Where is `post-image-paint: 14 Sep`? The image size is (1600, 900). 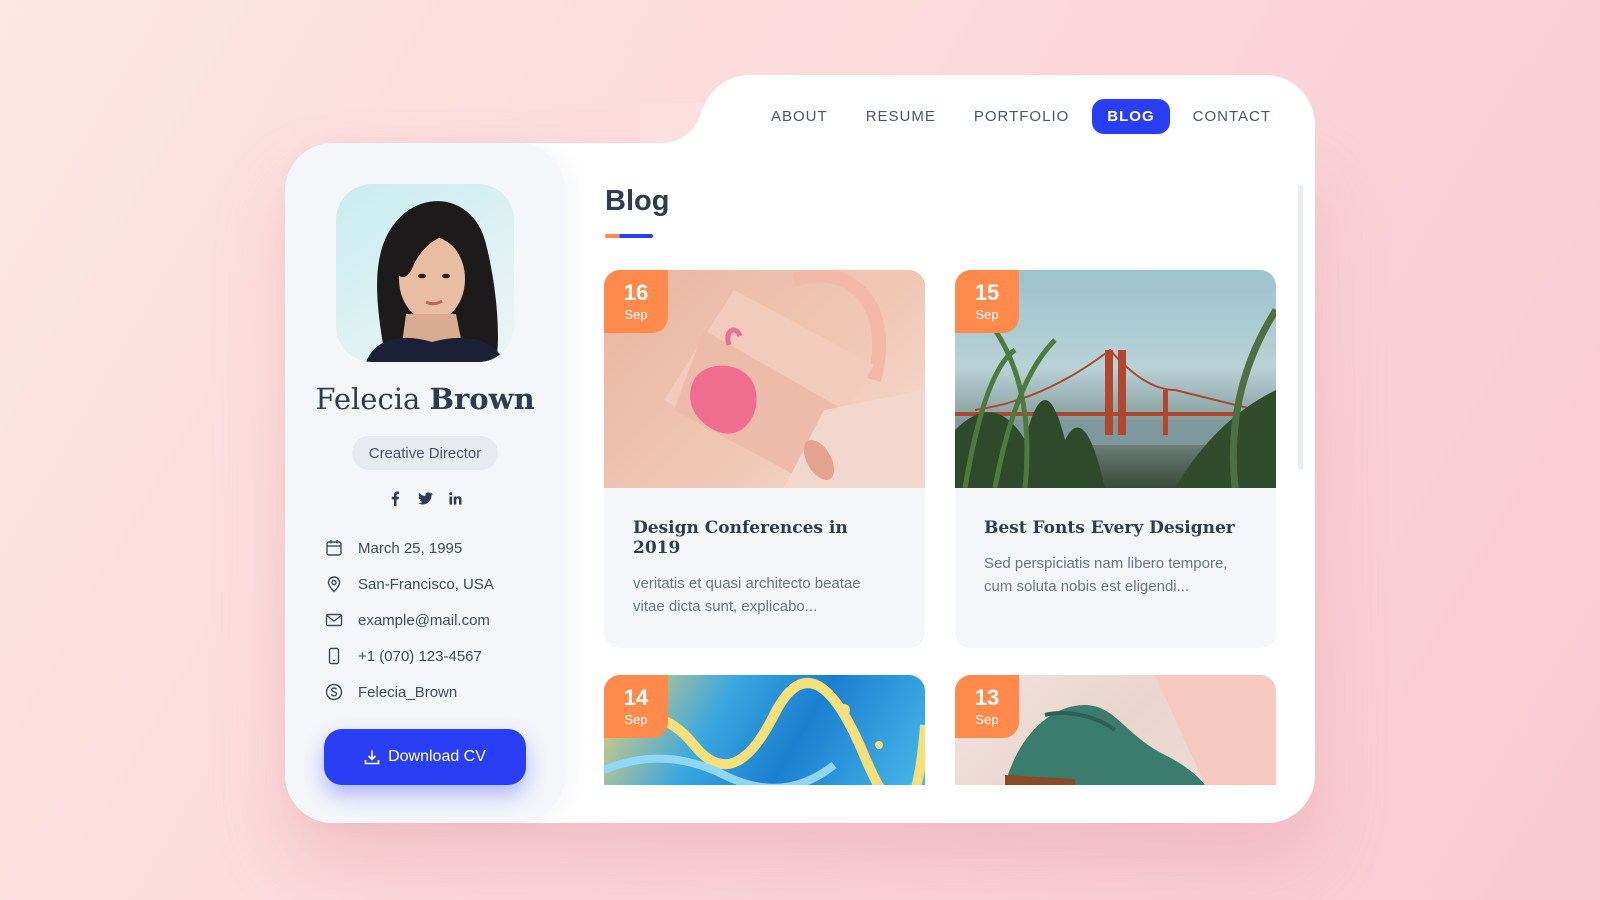 post-image-paint: 14 Sep is located at coordinates (764, 730).